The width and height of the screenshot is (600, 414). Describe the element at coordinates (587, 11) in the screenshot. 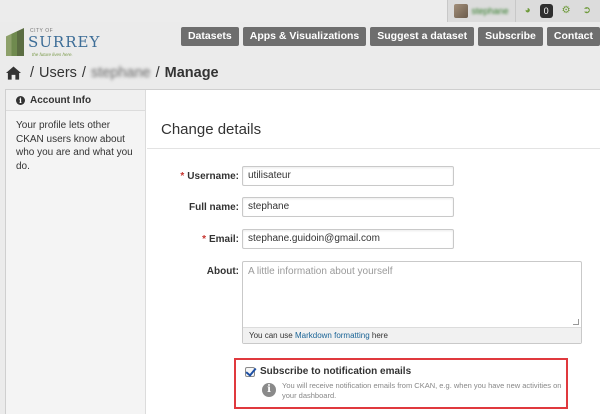

I see `logout-icon: ➲` at that location.